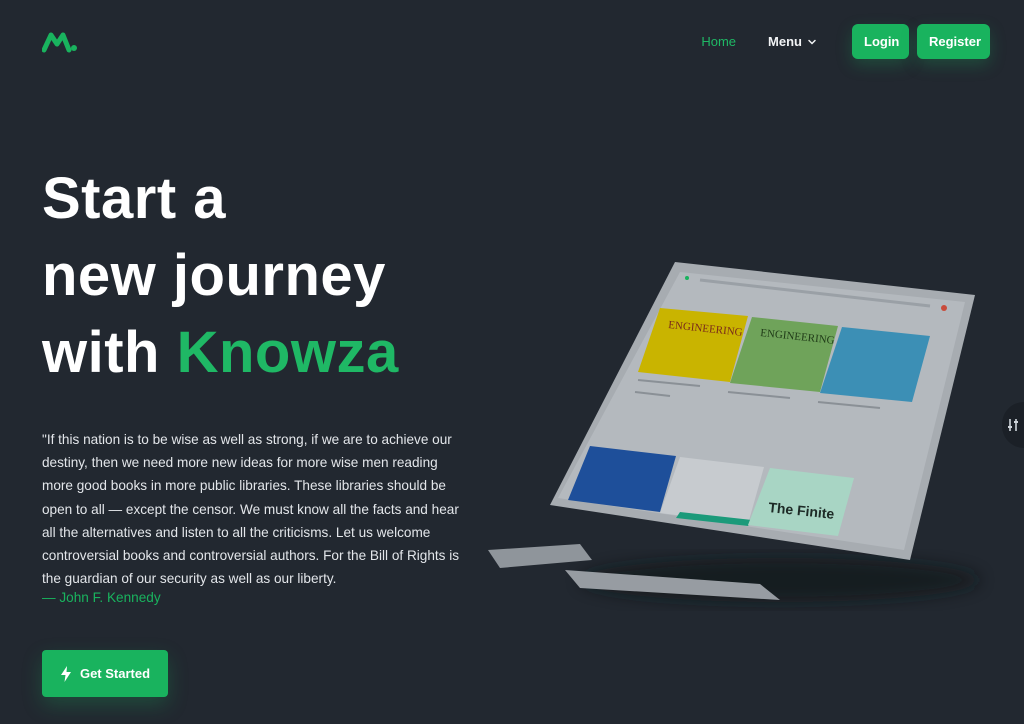 Image resolution: width=1024 pixels, height=724 pixels. I want to click on nav-menu-dropdown: Menu, so click(793, 41).